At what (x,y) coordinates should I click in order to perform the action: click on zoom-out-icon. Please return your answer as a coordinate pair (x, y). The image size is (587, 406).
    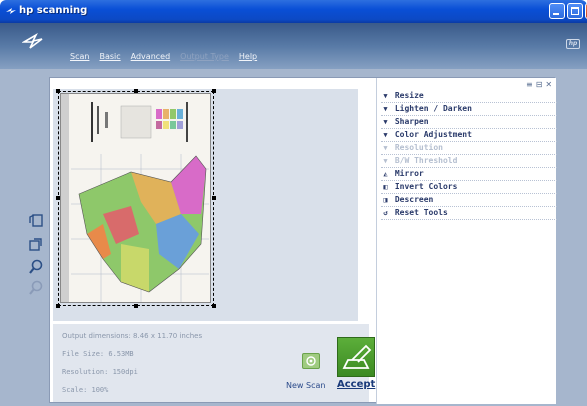
    Looking at the image, I should click on (36, 287).